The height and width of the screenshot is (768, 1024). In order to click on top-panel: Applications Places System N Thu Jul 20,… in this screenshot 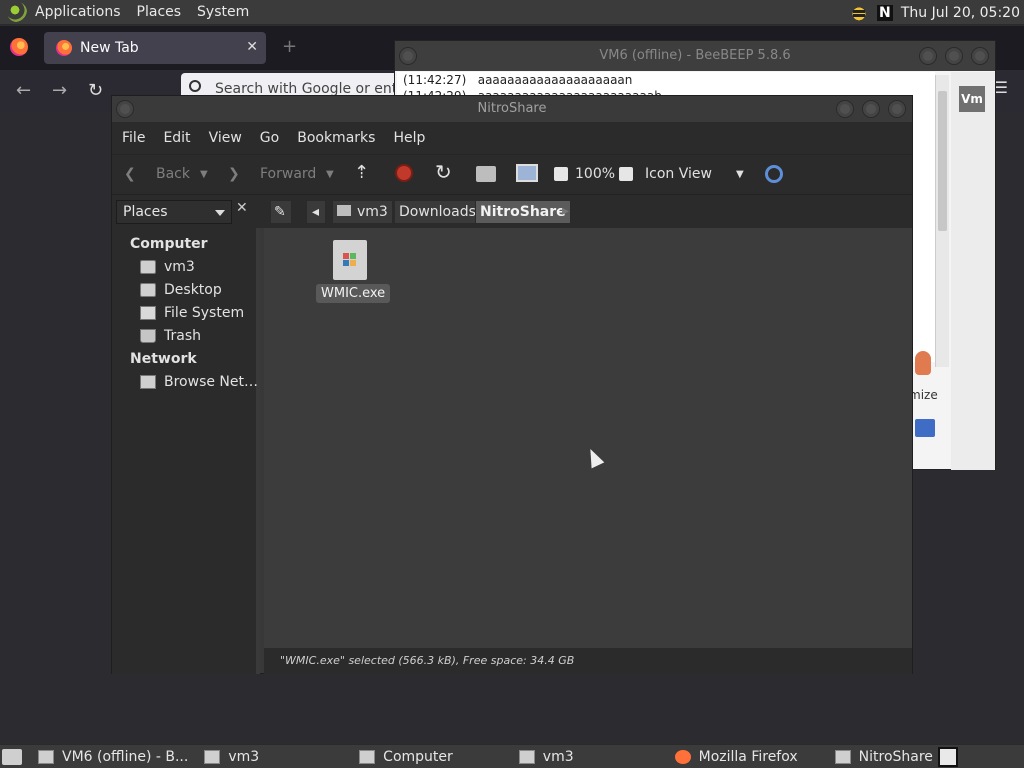, I will do `click(512, 12)`.